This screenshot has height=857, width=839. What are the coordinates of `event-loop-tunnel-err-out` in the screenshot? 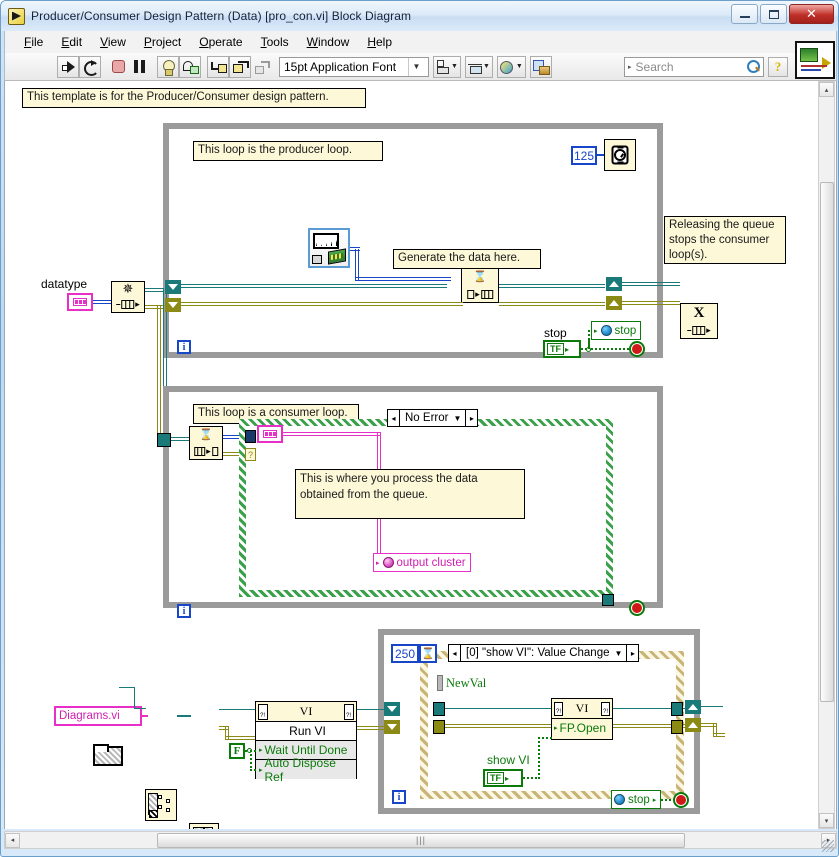 It's located at (693, 707).